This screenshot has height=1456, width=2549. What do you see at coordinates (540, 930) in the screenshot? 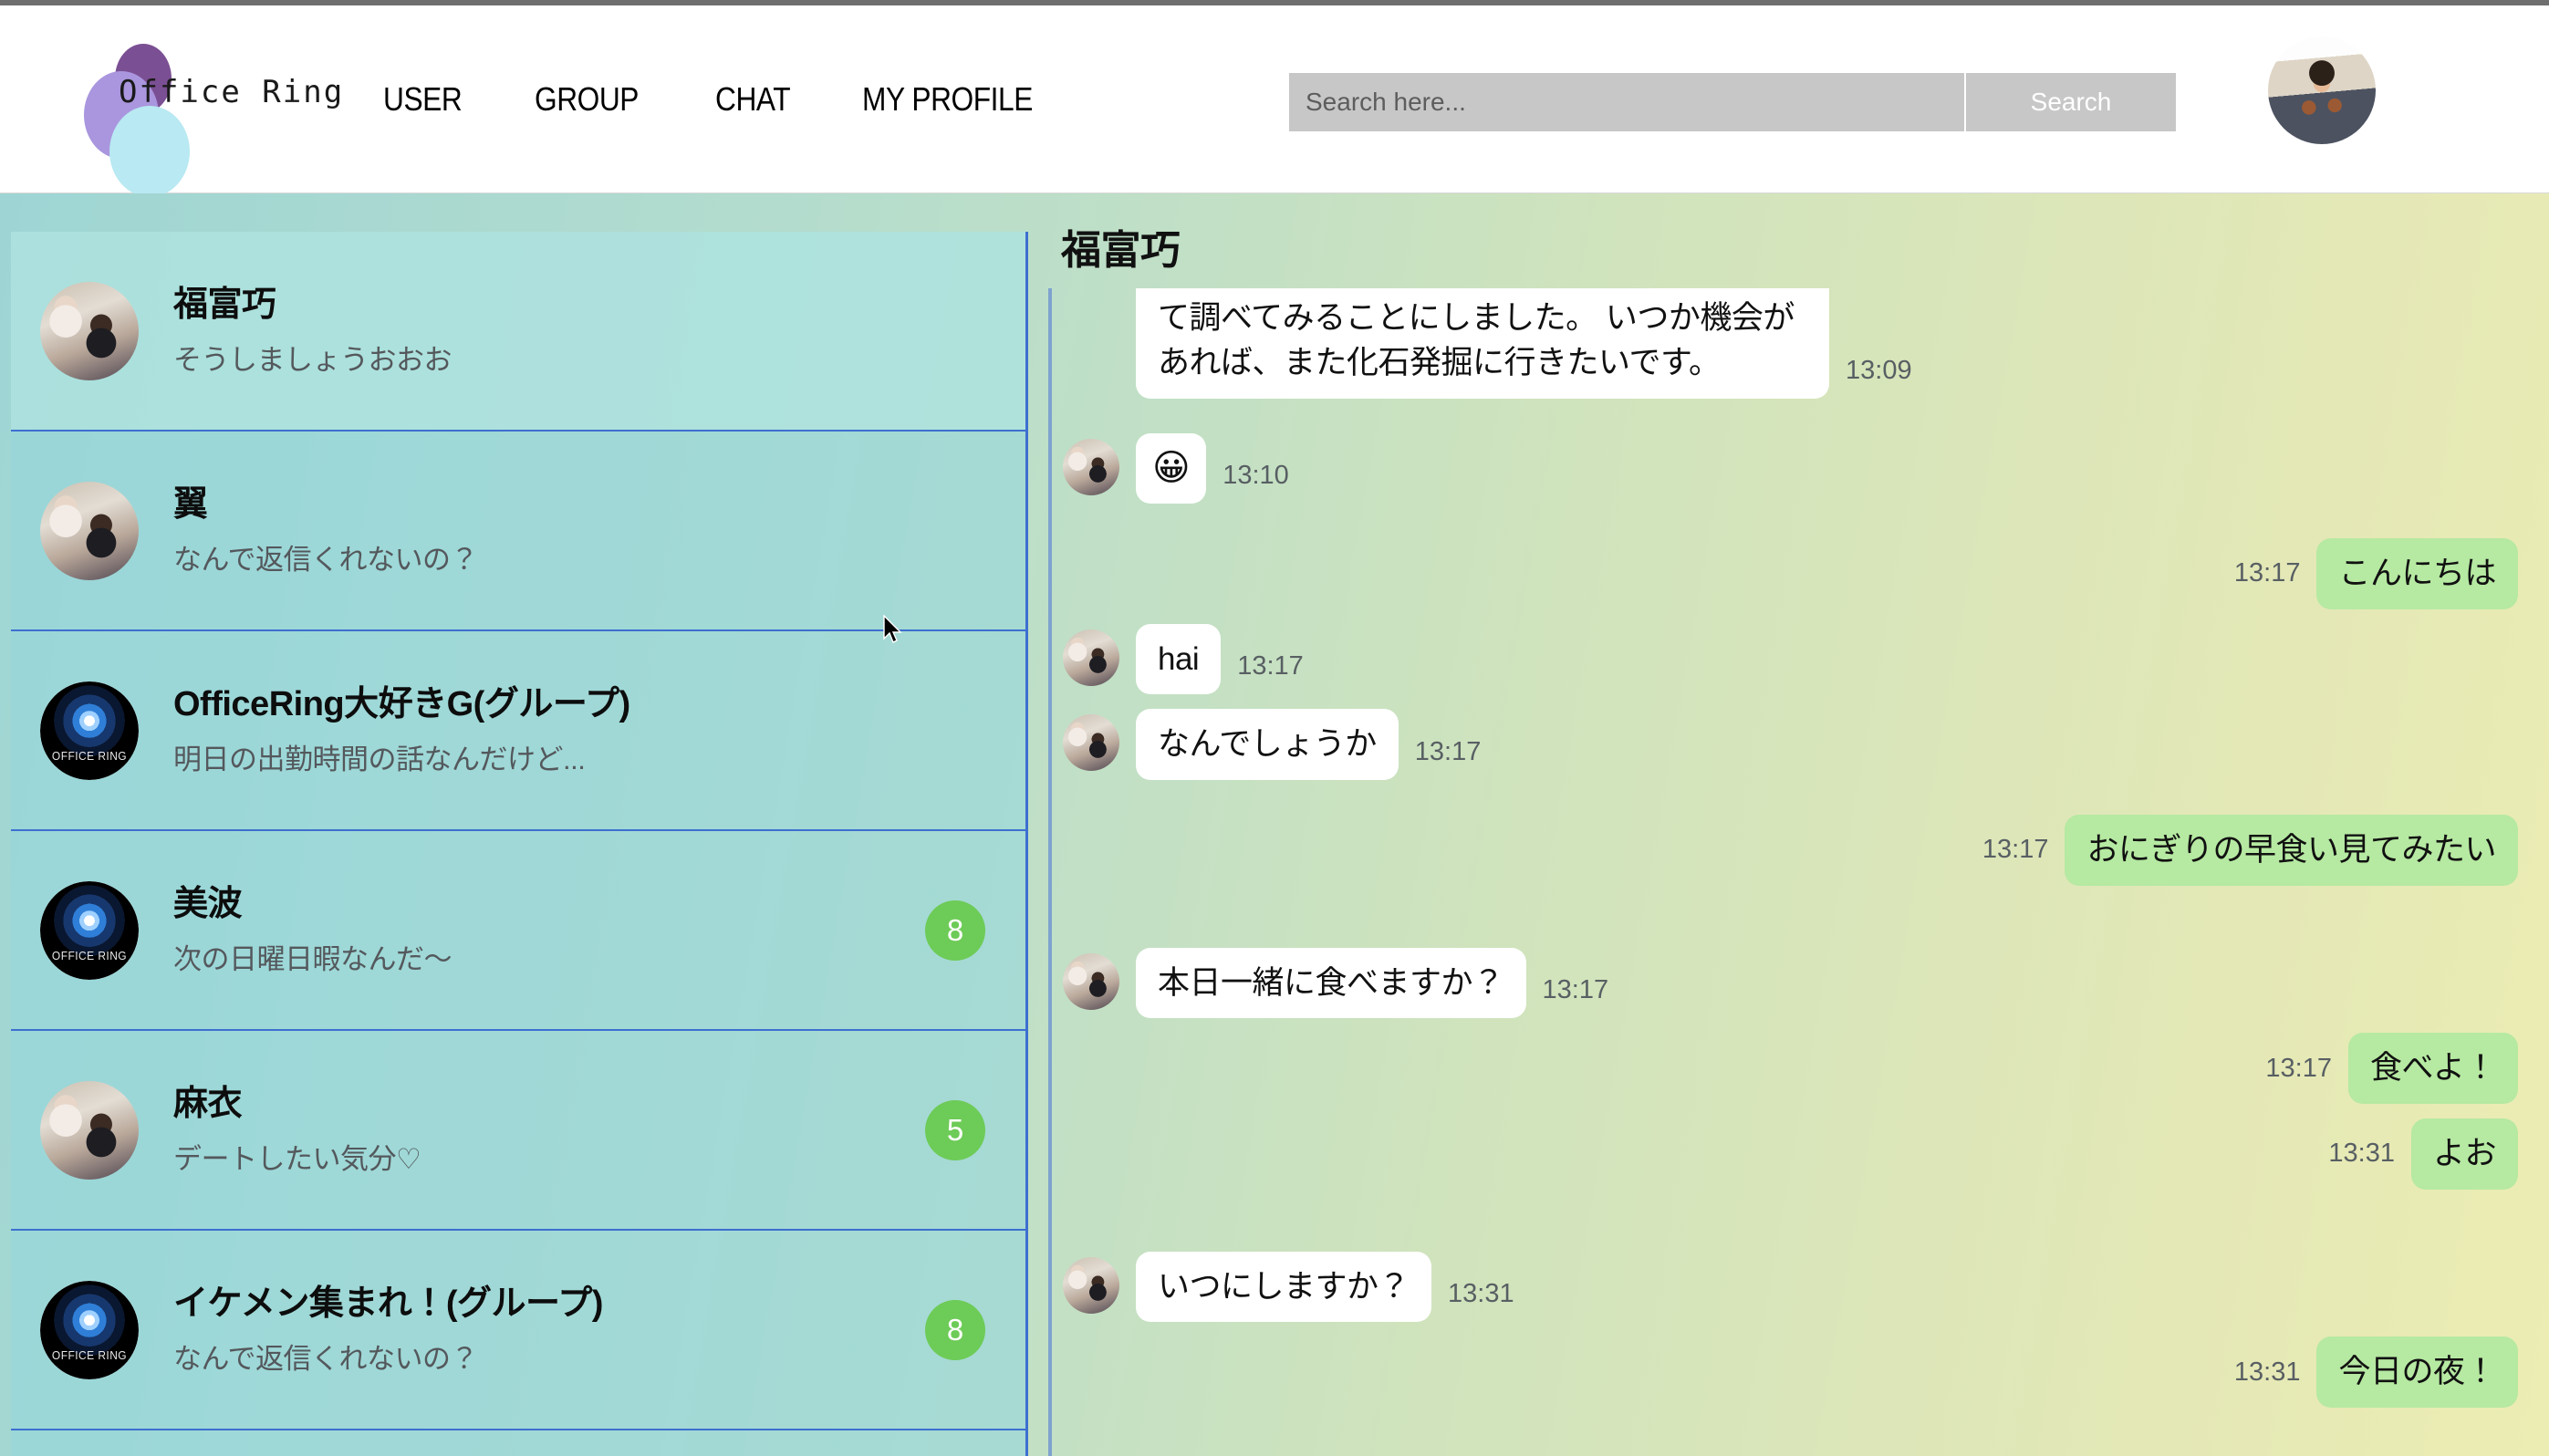
I see `conversation-text: 美波 次の日曜日暇なんだ〜` at bounding box center [540, 930].